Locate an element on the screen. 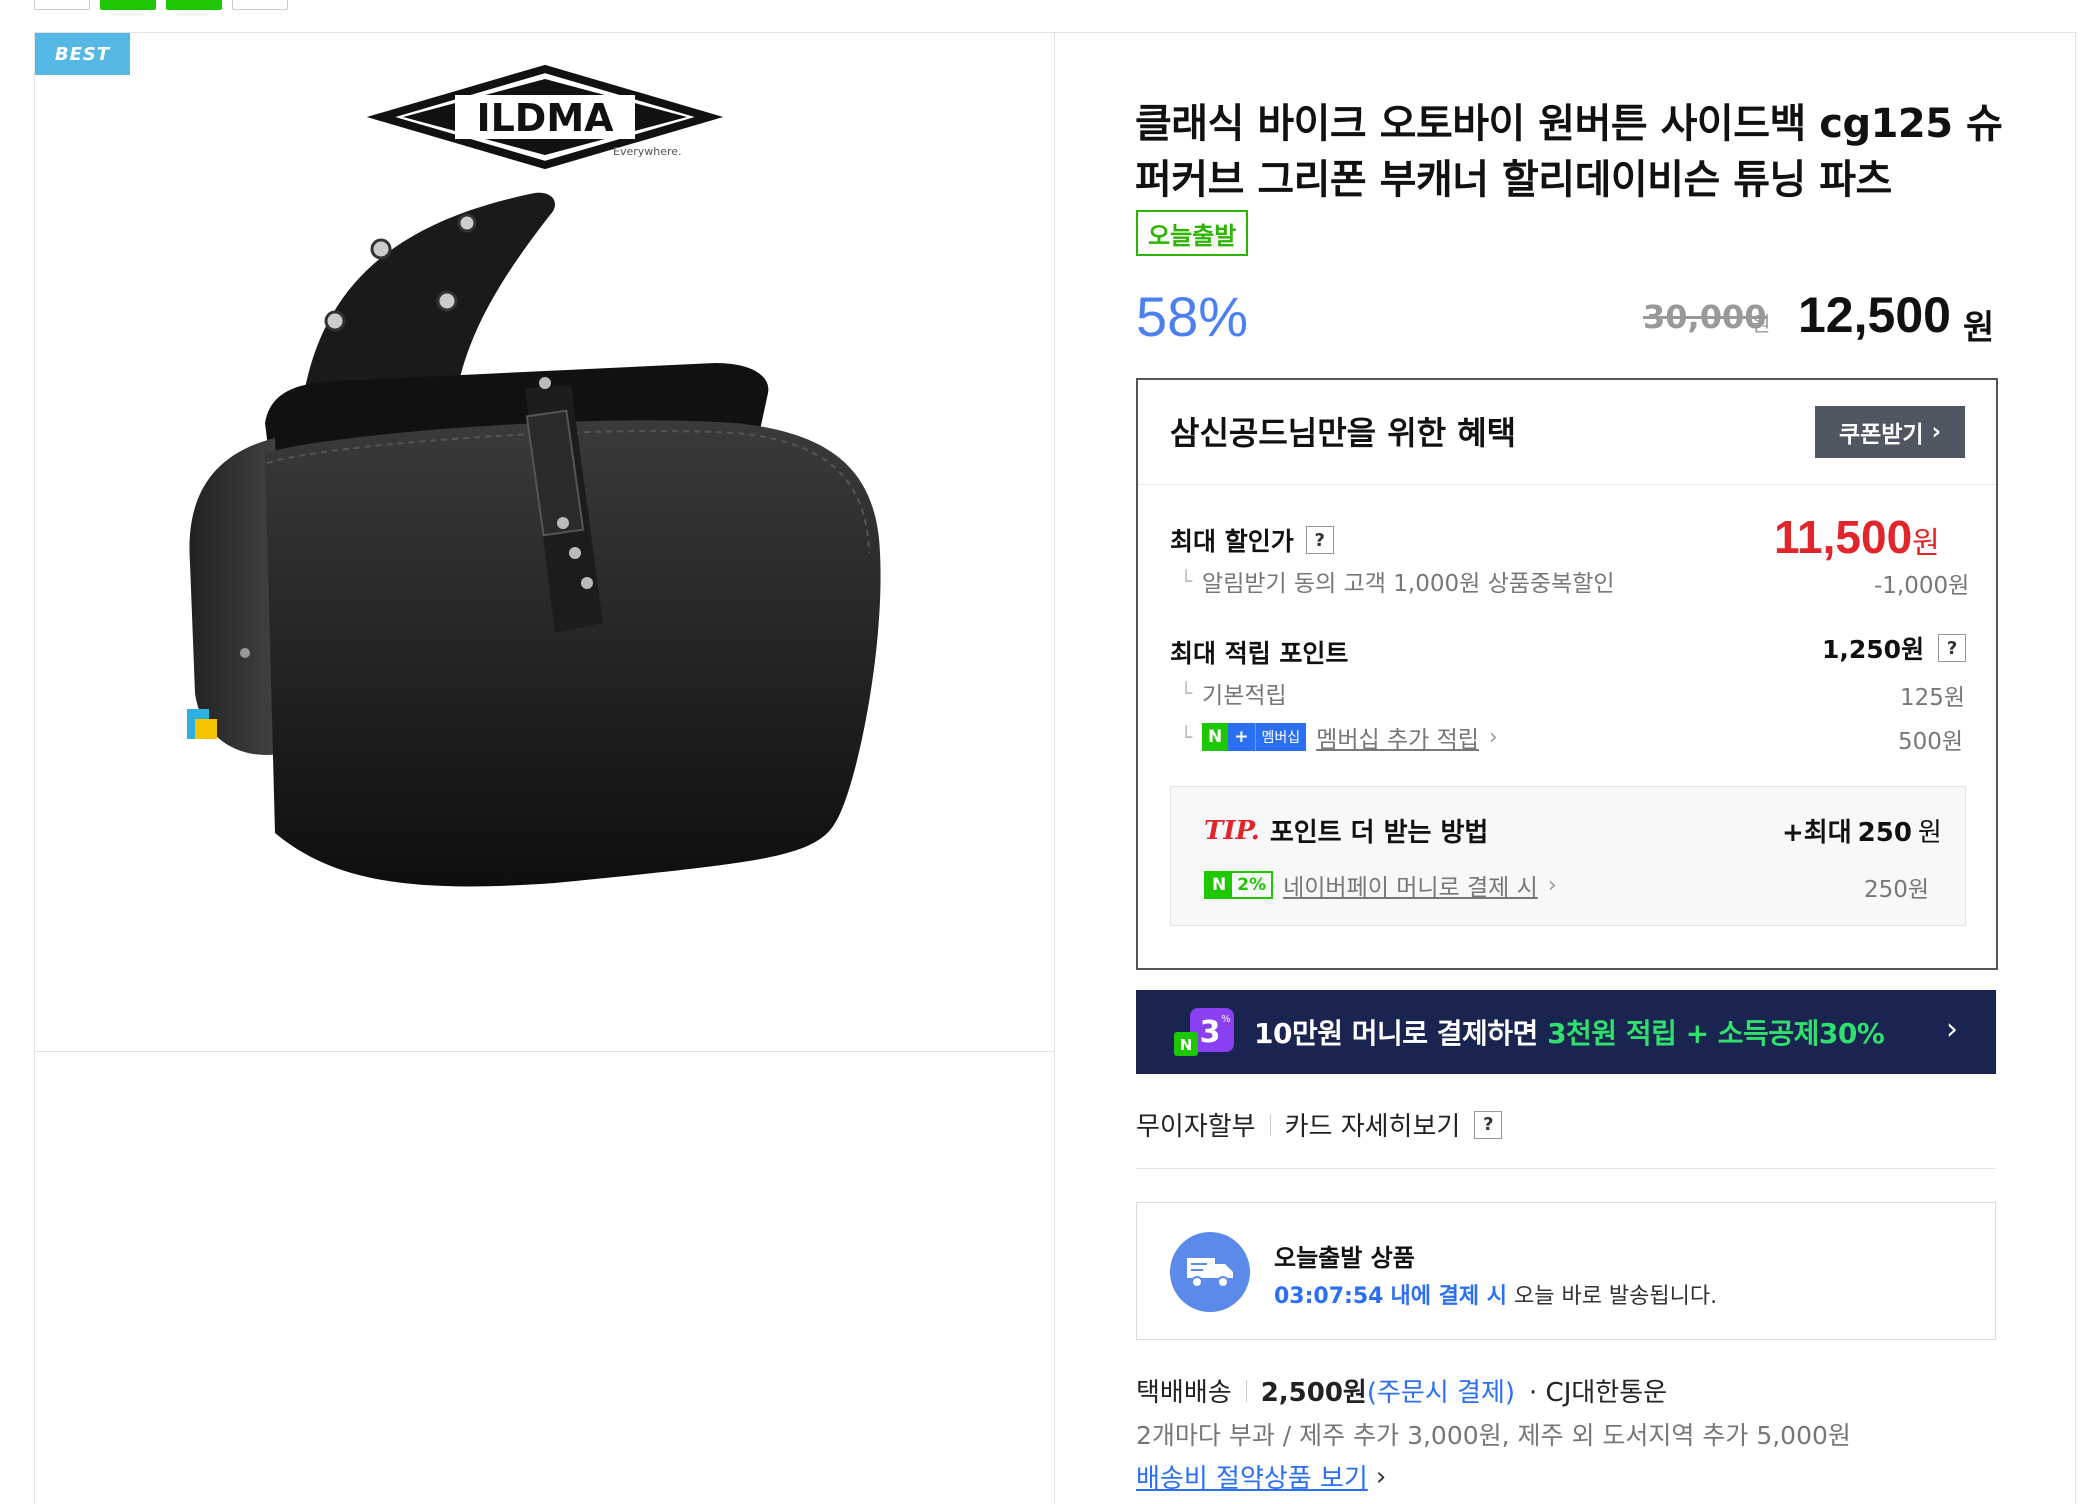 This screenshot has width=2090, height=1504. line-share-button is located at coordinates (194, 5).